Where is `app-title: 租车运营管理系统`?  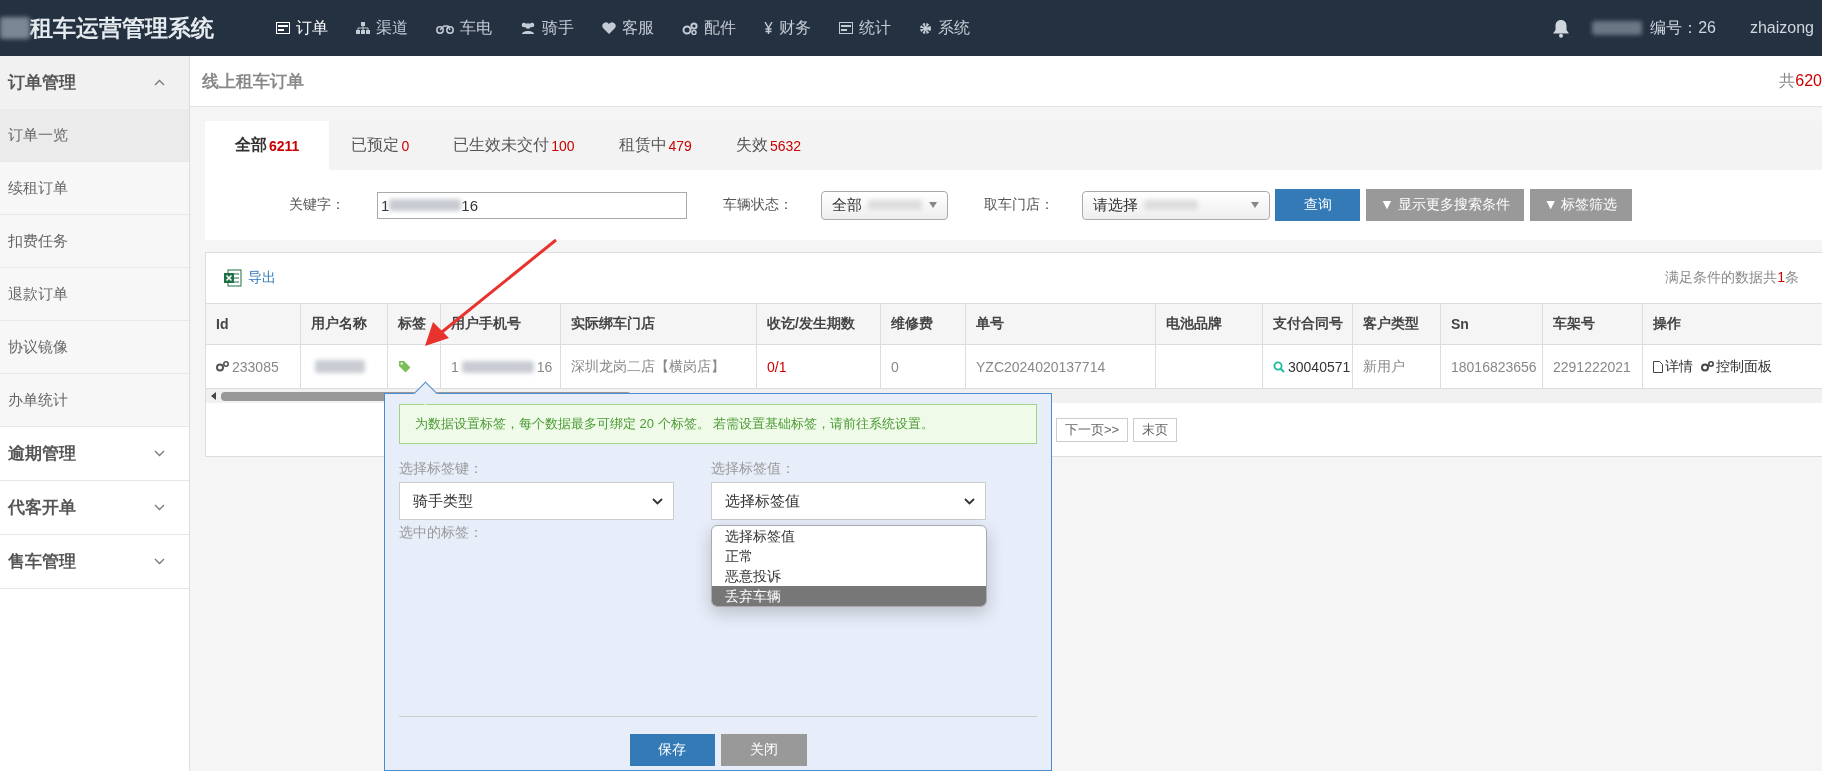 app-title: 租车运营管理系统 is located at coordinates (122, 28).